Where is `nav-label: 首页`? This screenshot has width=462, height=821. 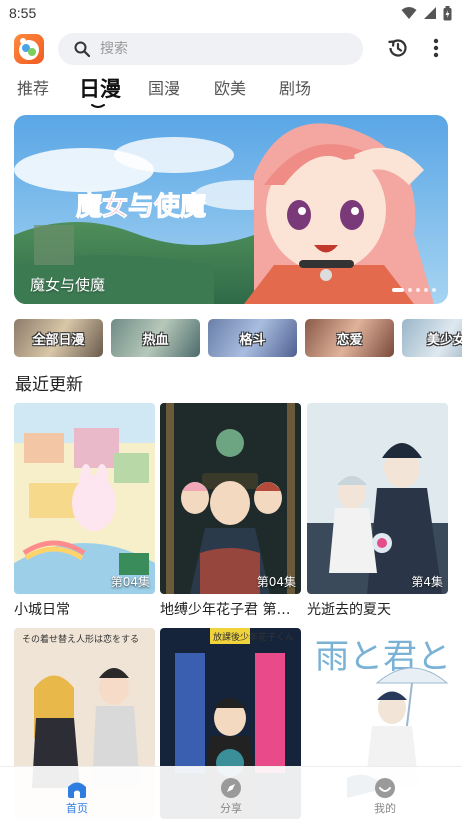
nav-label: 首页 is located at coordinates (77, 808).